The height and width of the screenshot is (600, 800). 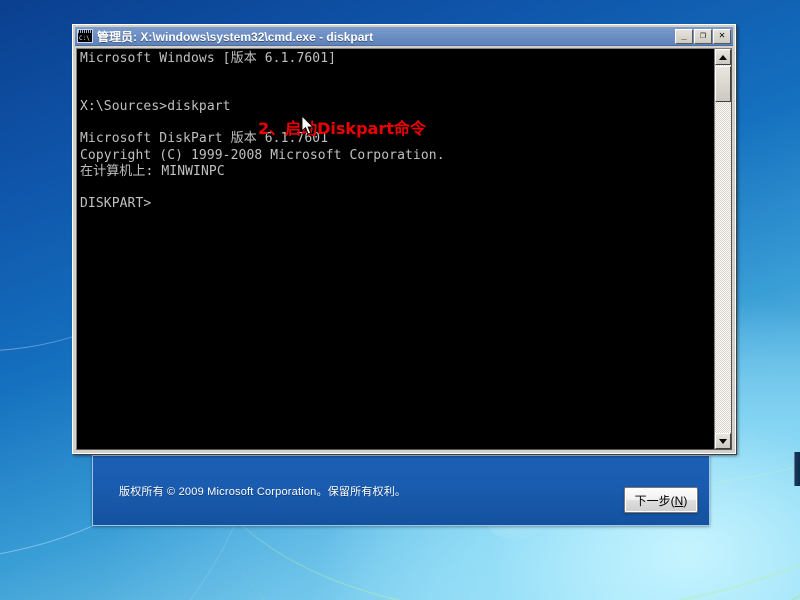 I want to click on next-step-button: 下一步(N), so click(x=661, y=500).